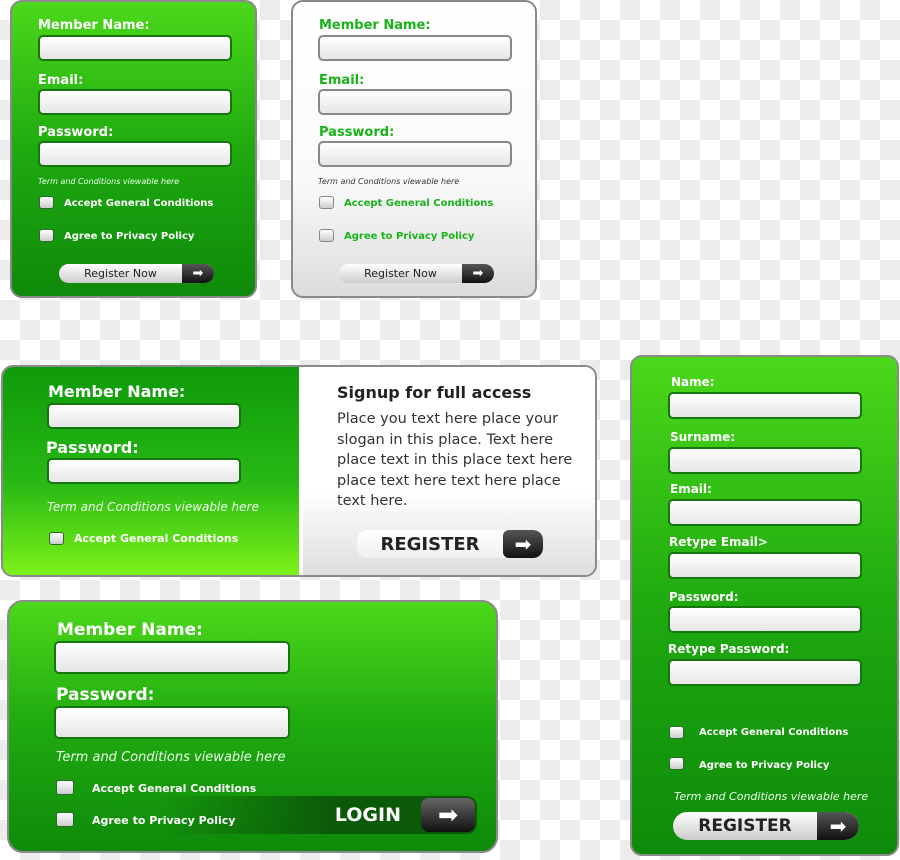 Image resolution: width=900 pixels, height=860 pixels. Describe the element at coordinates (367, 815) in the screenshot. I see `login-label: LOGIN` at that location.